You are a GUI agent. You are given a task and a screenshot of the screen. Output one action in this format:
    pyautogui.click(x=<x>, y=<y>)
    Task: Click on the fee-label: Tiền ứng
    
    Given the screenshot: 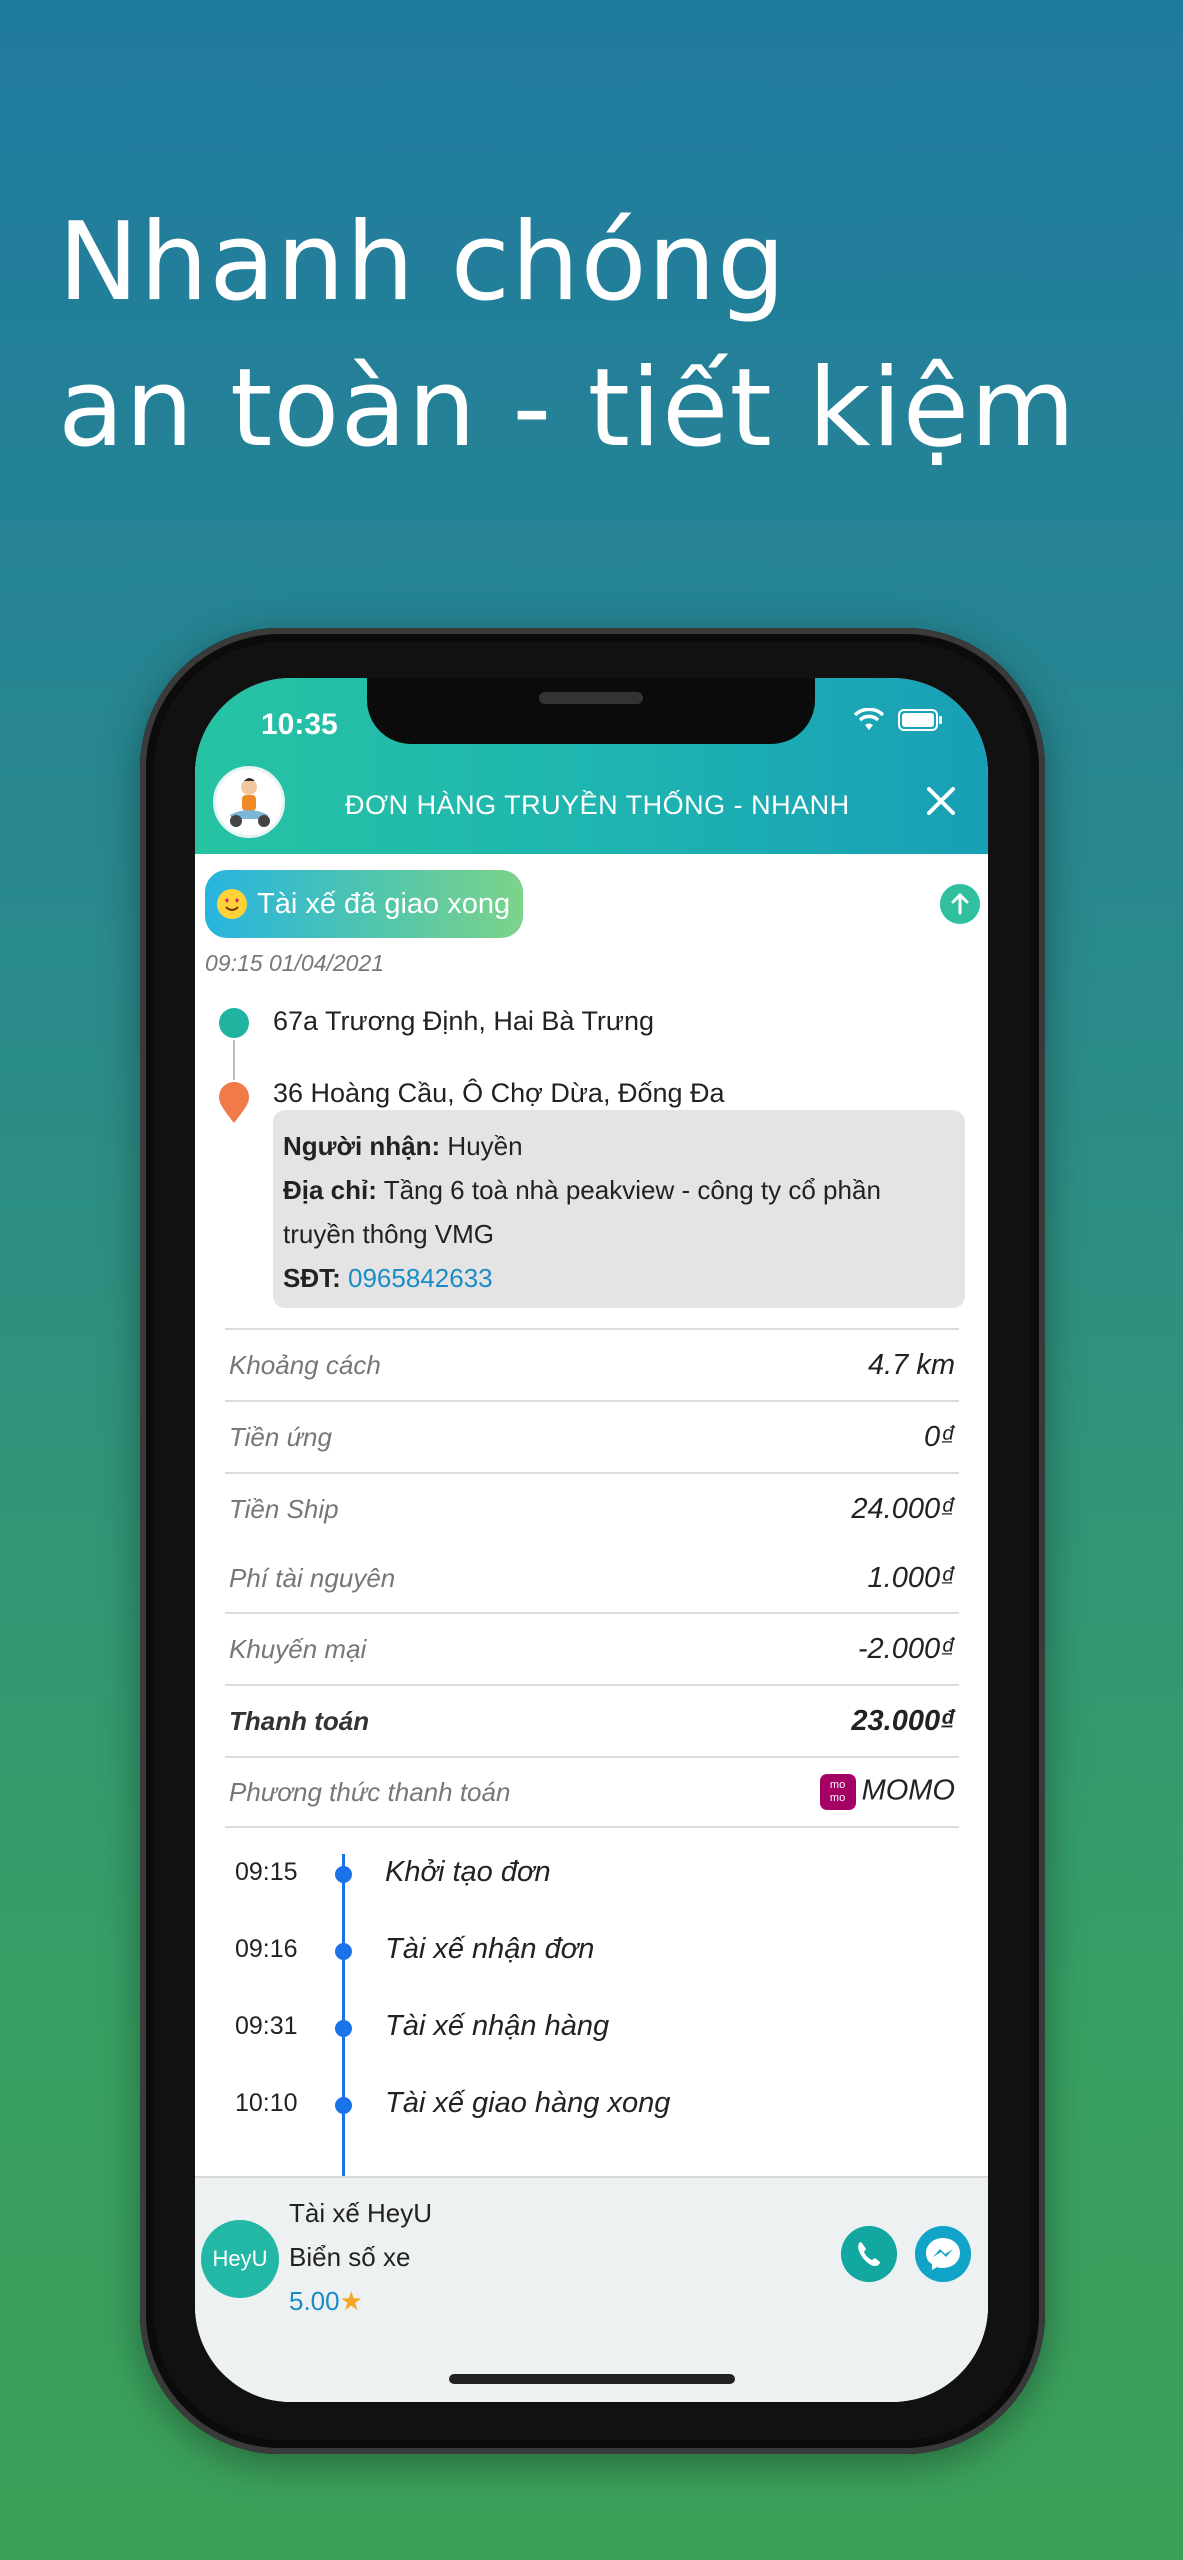 What is the action you would take?
    pyautogui.click(x=280, y=1436)
    